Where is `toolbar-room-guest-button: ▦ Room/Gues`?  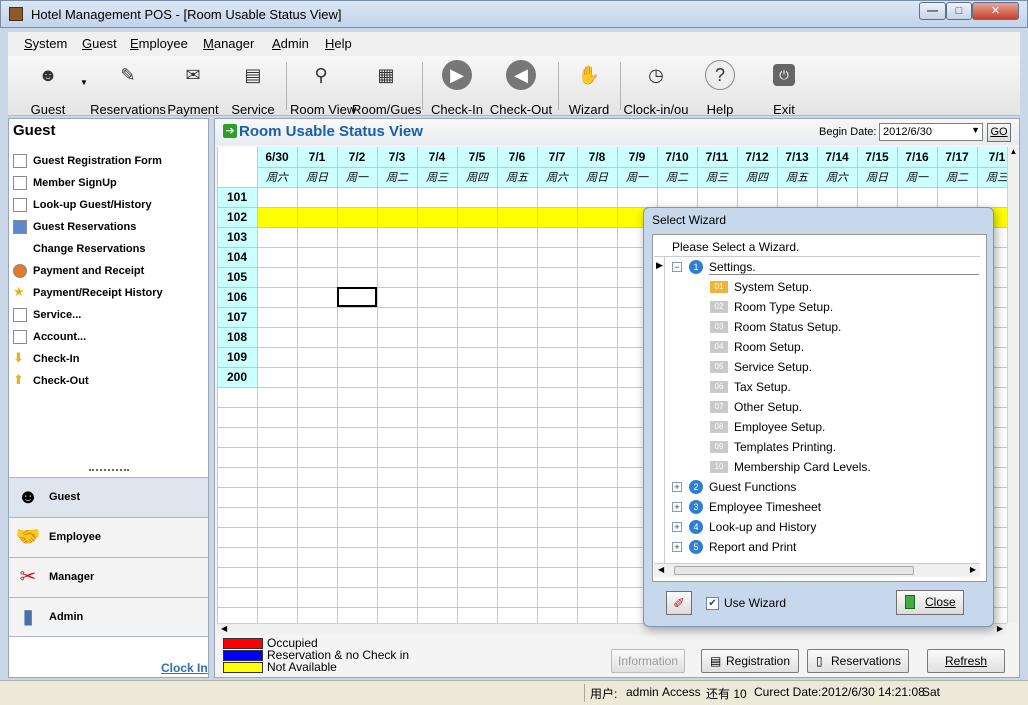 toolbar-room-guest-button: ▦ Room/Gues is located at coordinates (386, 88).